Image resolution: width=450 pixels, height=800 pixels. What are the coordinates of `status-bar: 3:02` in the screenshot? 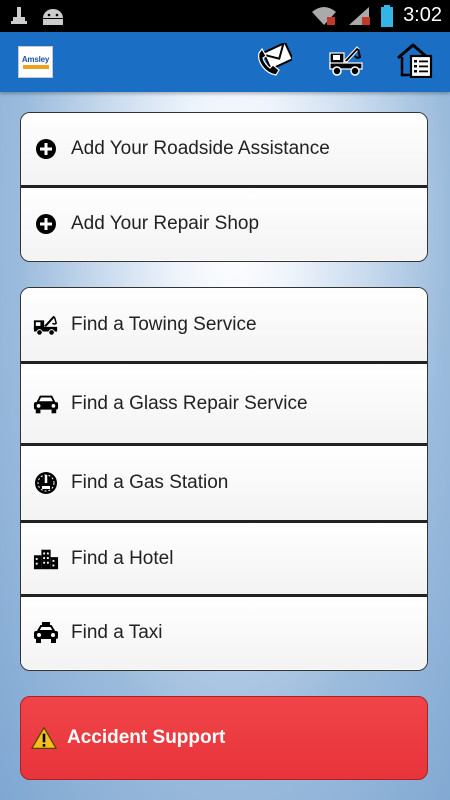 It's located at (225, 16).